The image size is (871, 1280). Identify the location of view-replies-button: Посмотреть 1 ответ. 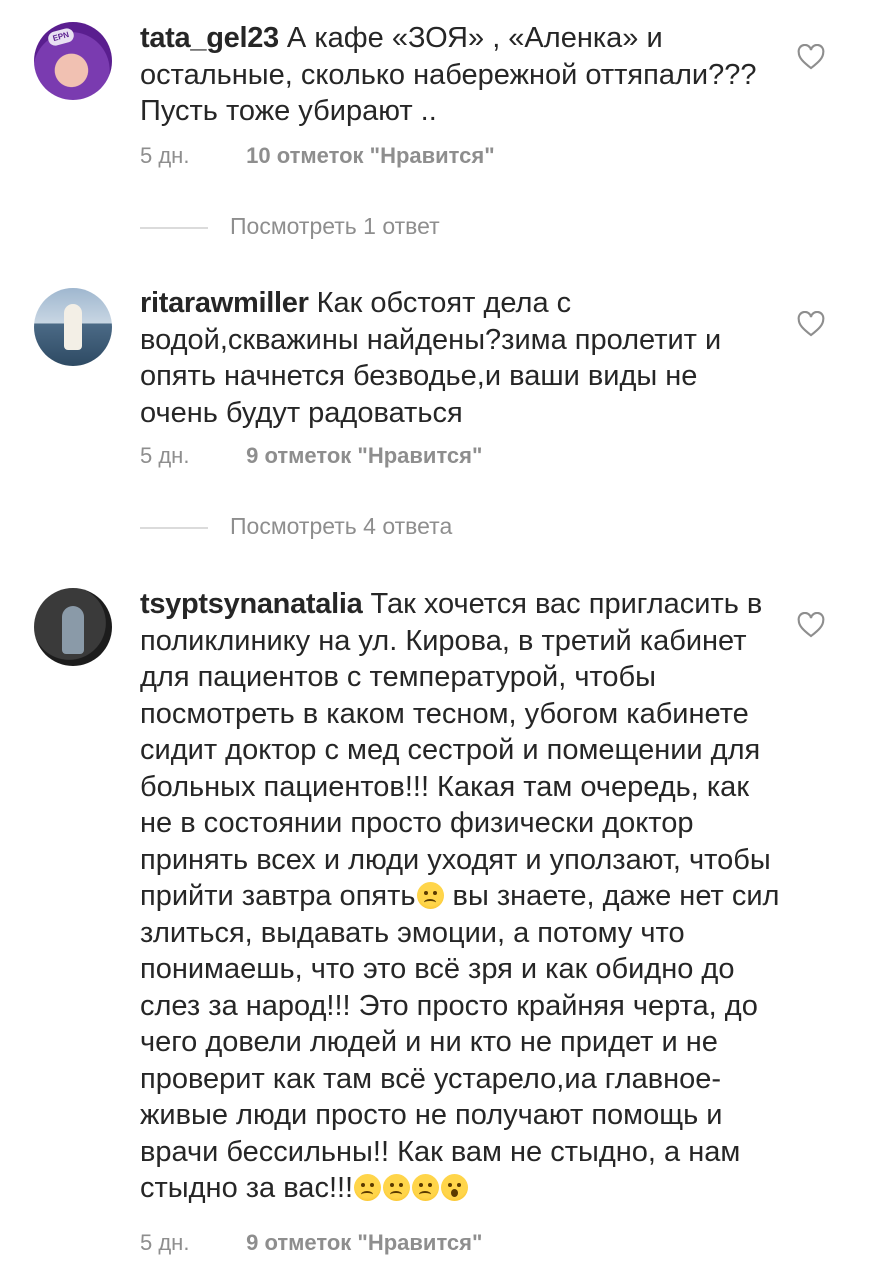
(390, 228).